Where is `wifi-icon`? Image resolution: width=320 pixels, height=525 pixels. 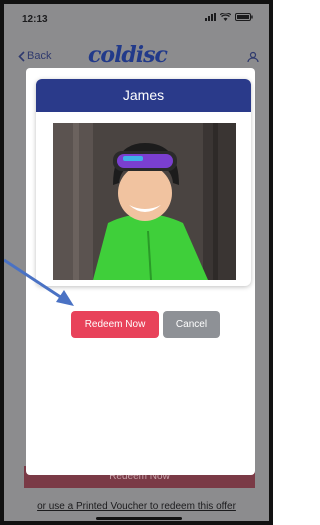 wifi-icon is located at coordinates (225, 17).